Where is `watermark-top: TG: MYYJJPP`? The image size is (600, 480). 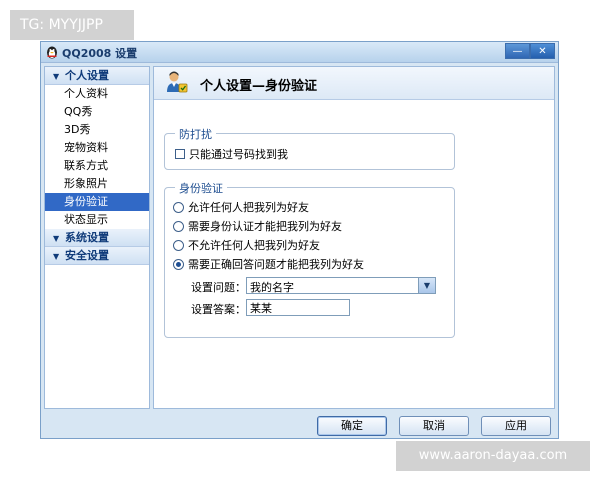 watermark-top: TG: MYYJJPP is located at coordinates (72, 25).